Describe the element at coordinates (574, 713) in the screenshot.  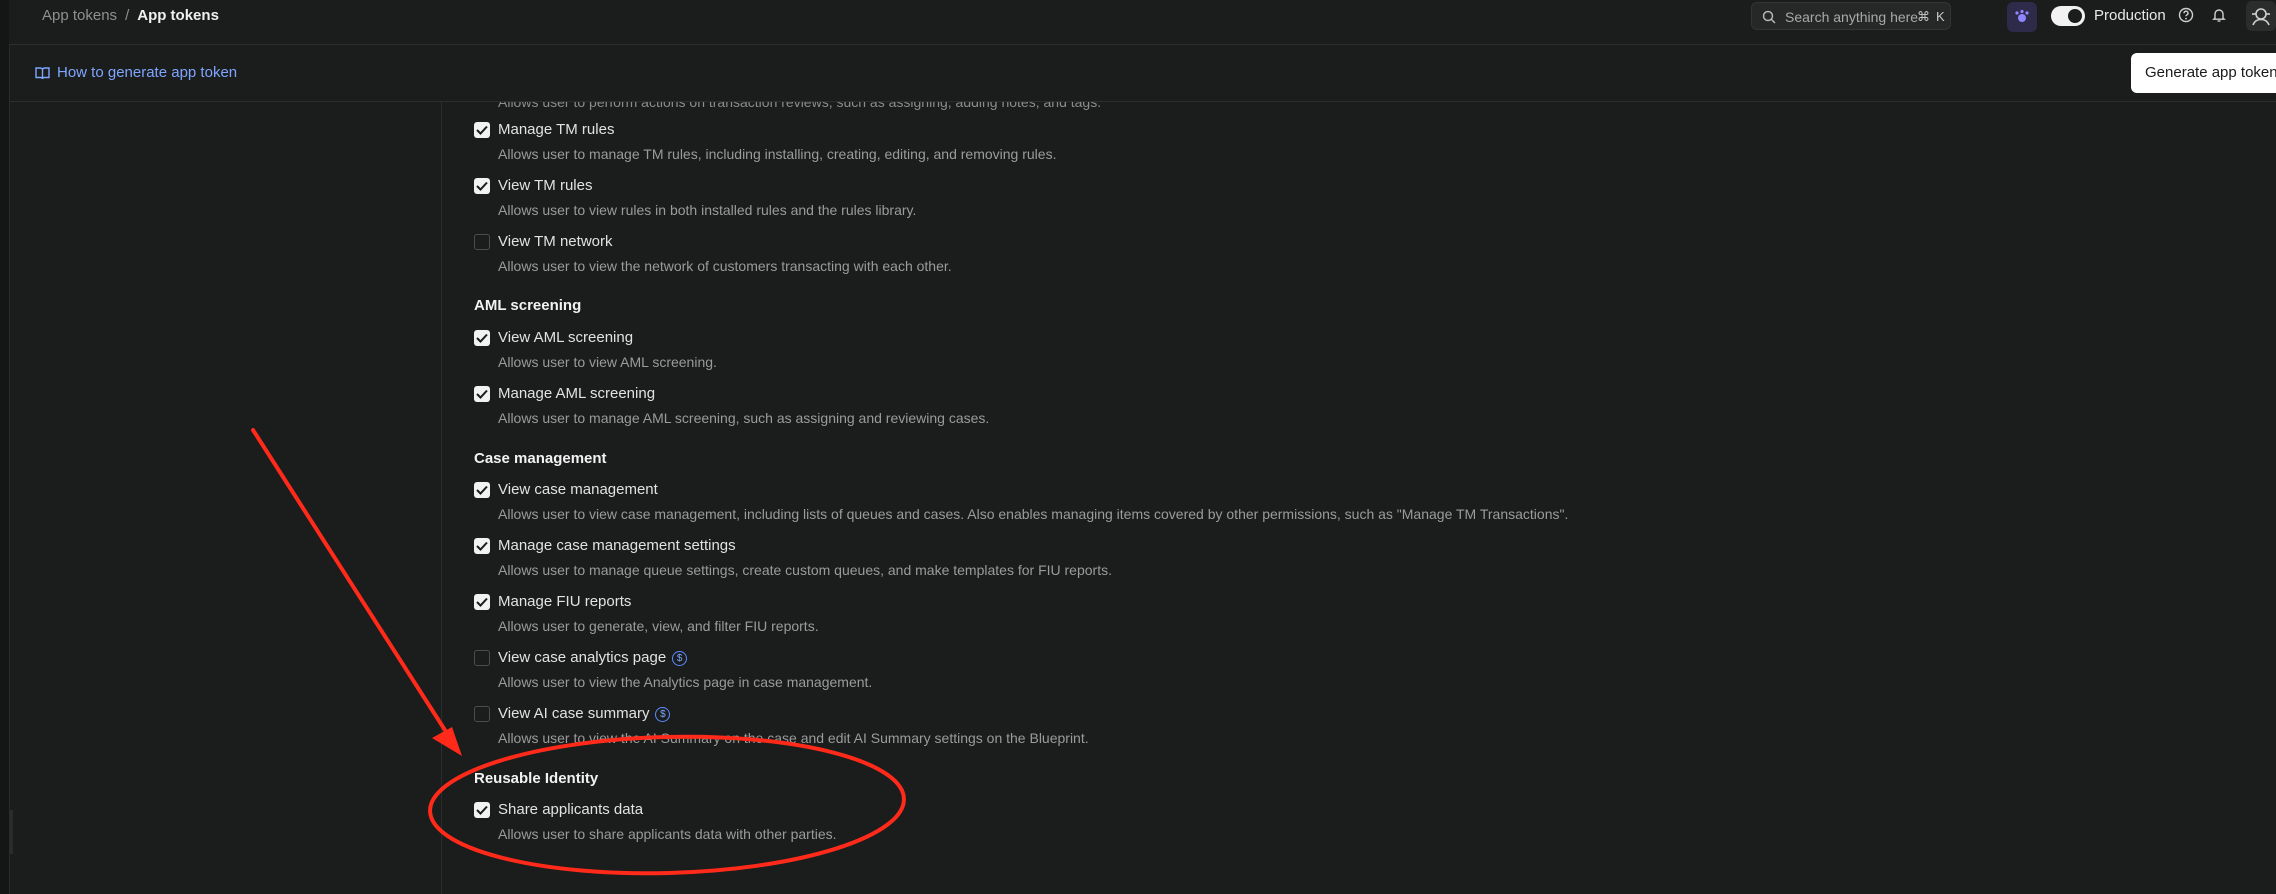
I see `permission-label-text: View AI case summary` at that location.